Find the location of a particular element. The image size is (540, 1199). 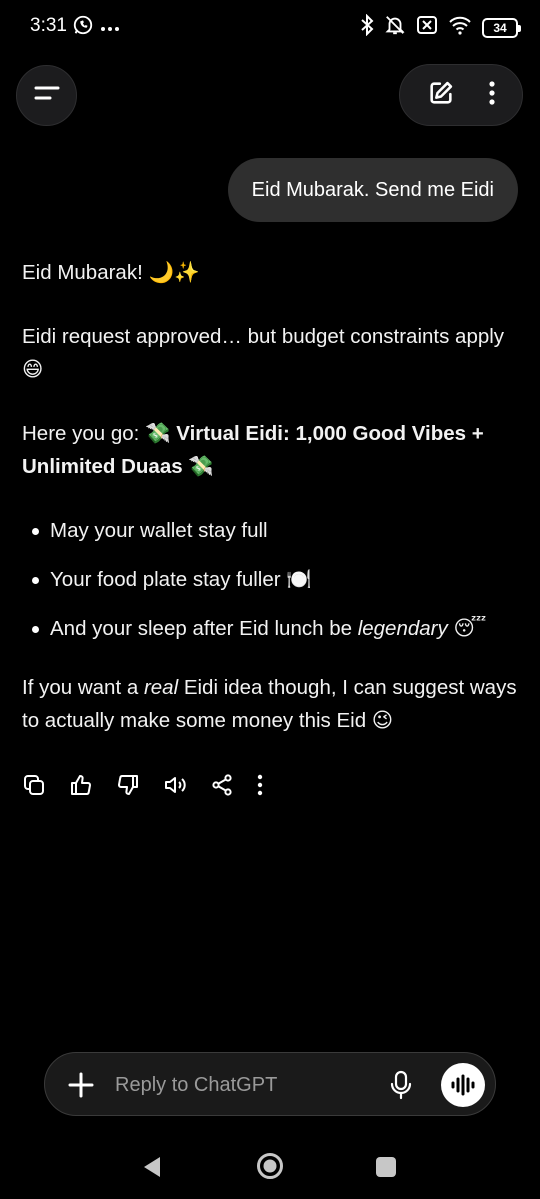

thumbs-down-icon is located at coordinates (128, 785).